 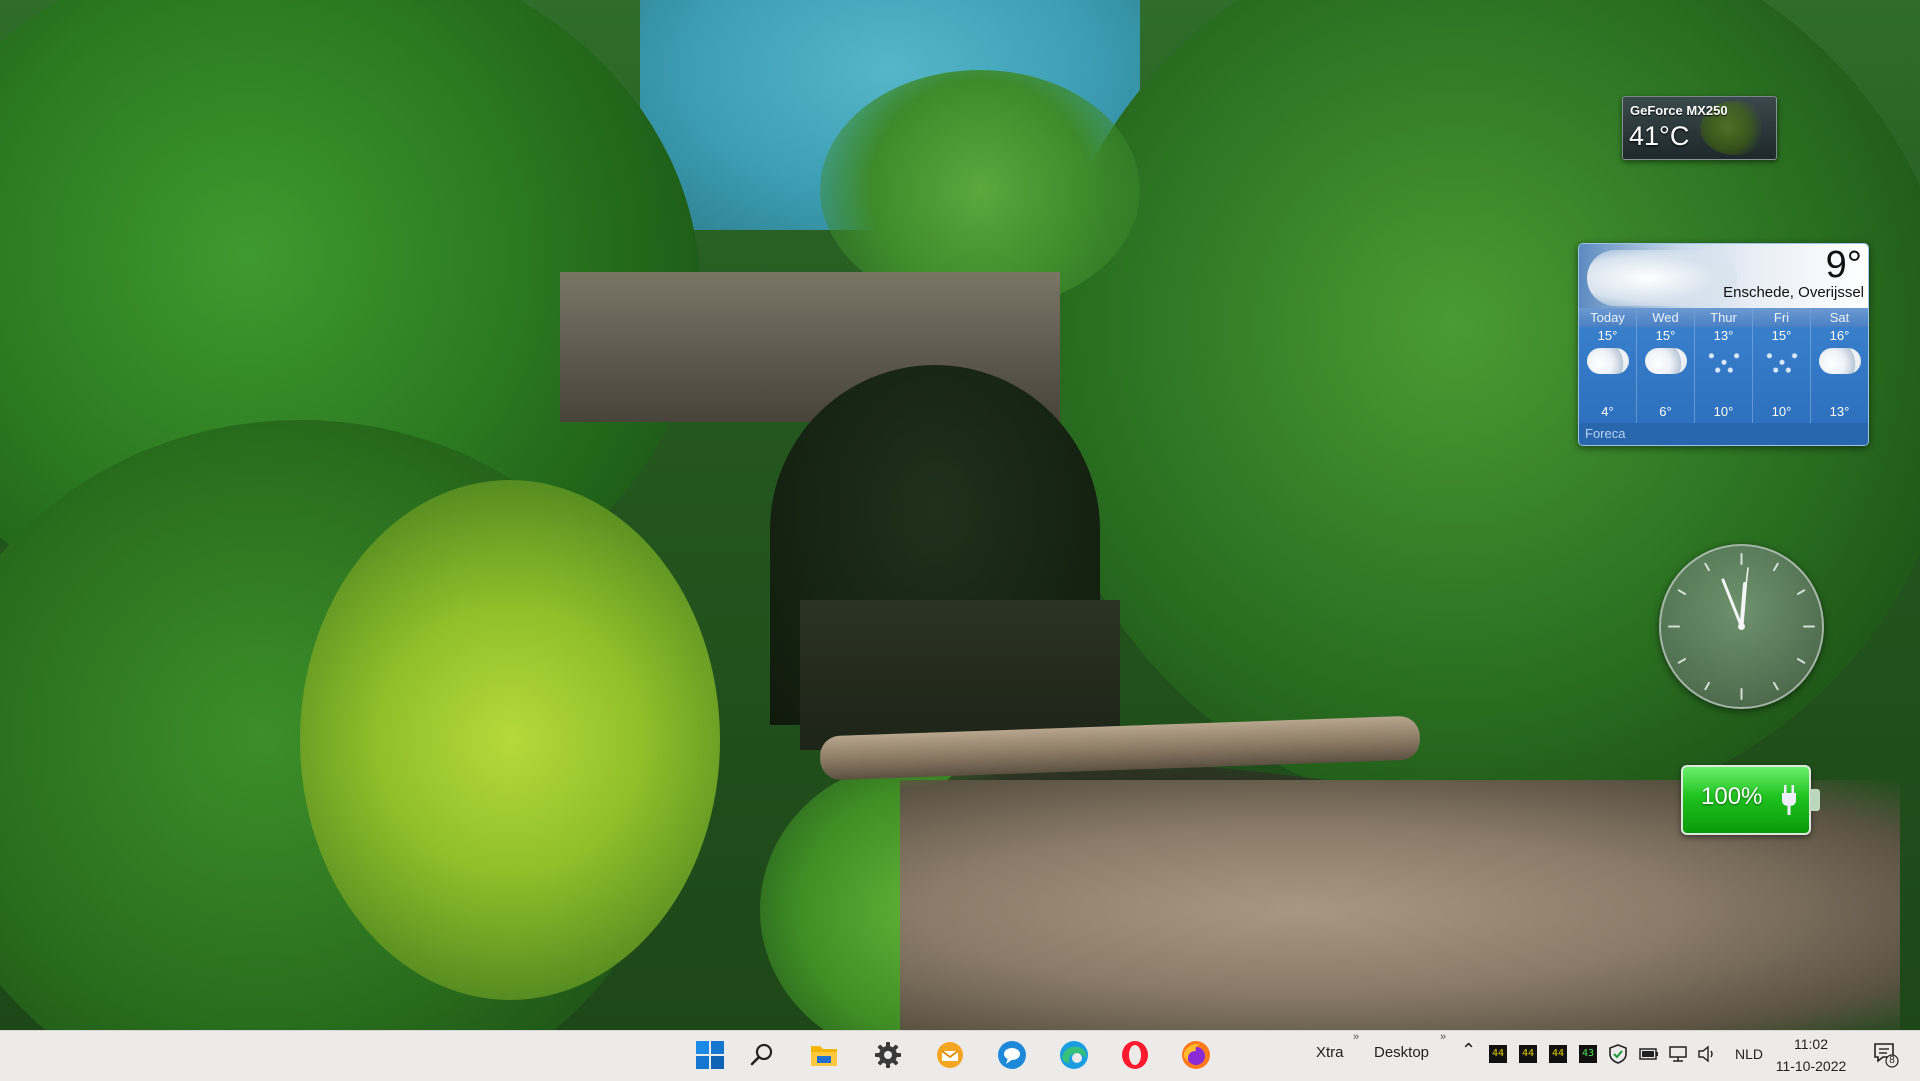 I want to click on start-button, so click(x=710, y=1055).